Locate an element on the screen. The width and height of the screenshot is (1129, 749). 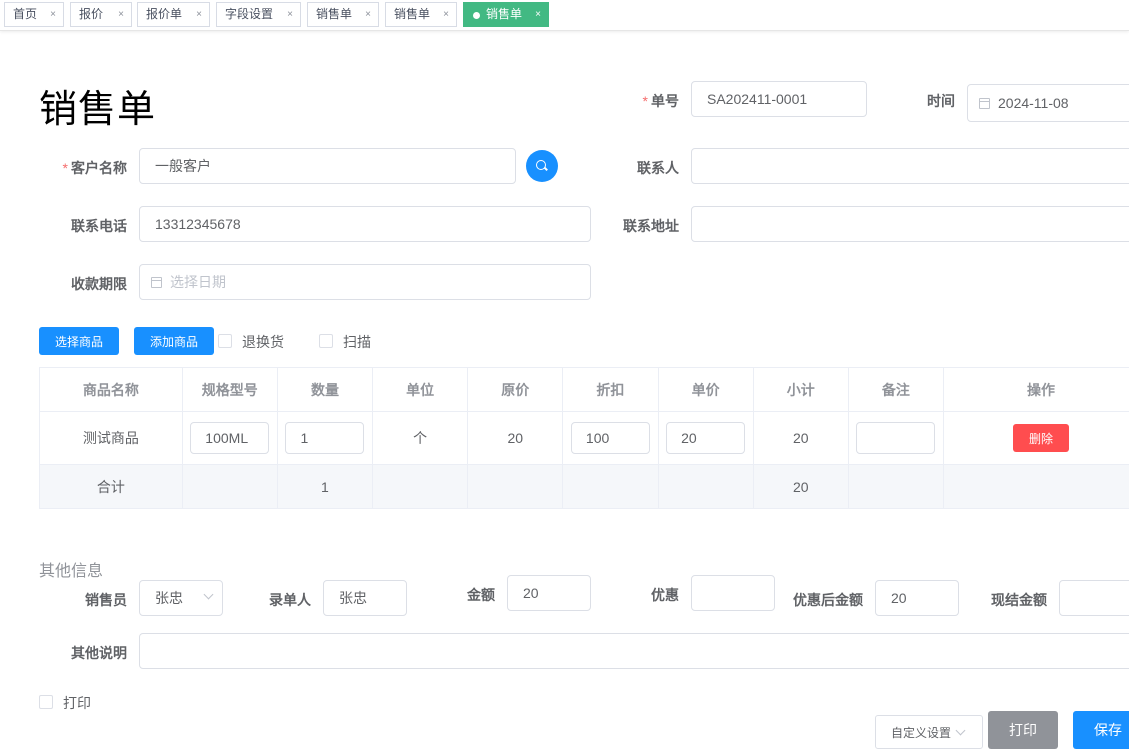
after-discount-value: 20 is located at coordinates (899, 598).